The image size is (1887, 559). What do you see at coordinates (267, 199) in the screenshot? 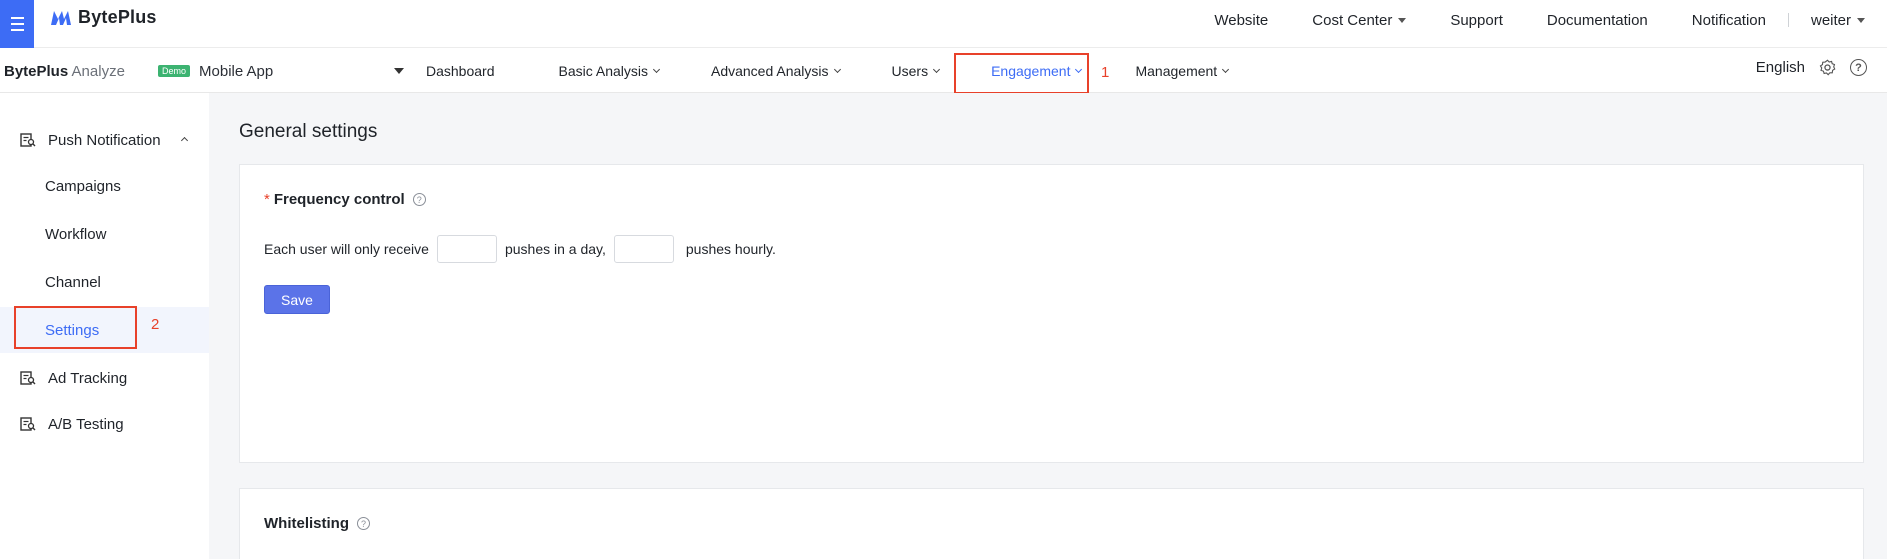
I see `required-mark: *` at bounding box center [267, 199].